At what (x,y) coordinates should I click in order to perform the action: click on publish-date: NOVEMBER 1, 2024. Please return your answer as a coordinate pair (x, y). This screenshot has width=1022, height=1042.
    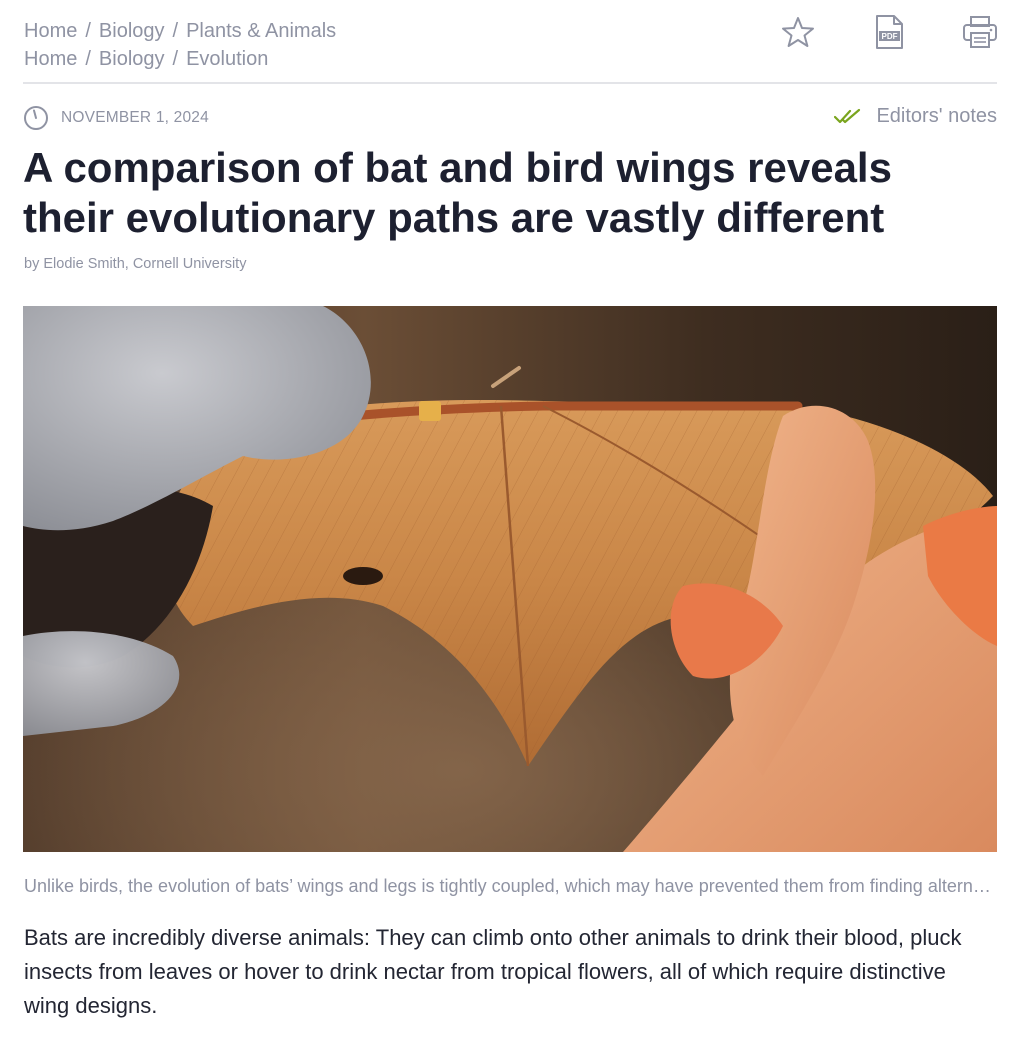
    Looking at the image, I should click on (116, 118).